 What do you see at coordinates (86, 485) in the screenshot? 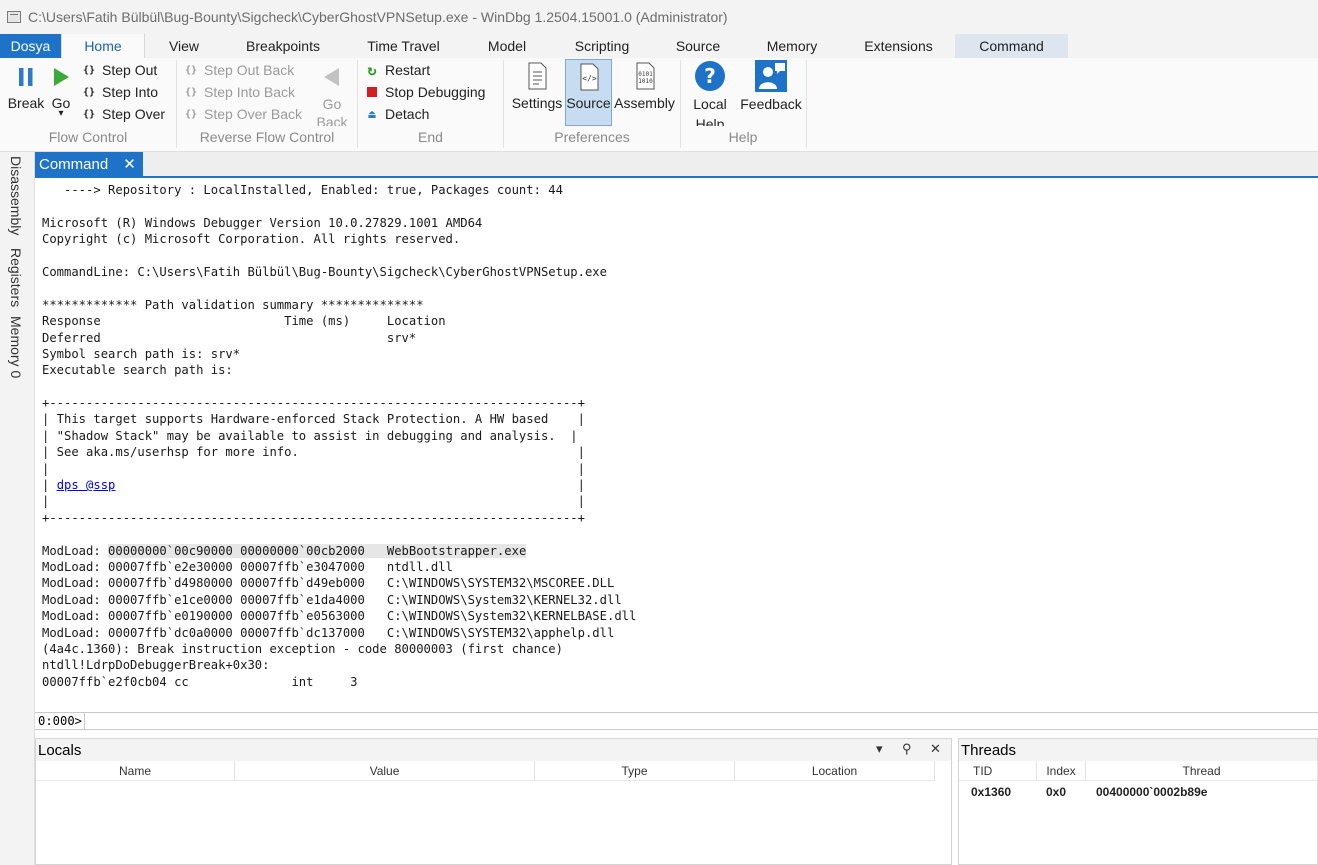
I see `dps-ssp-link: dps @ssp` at bounding box center [86, 485].